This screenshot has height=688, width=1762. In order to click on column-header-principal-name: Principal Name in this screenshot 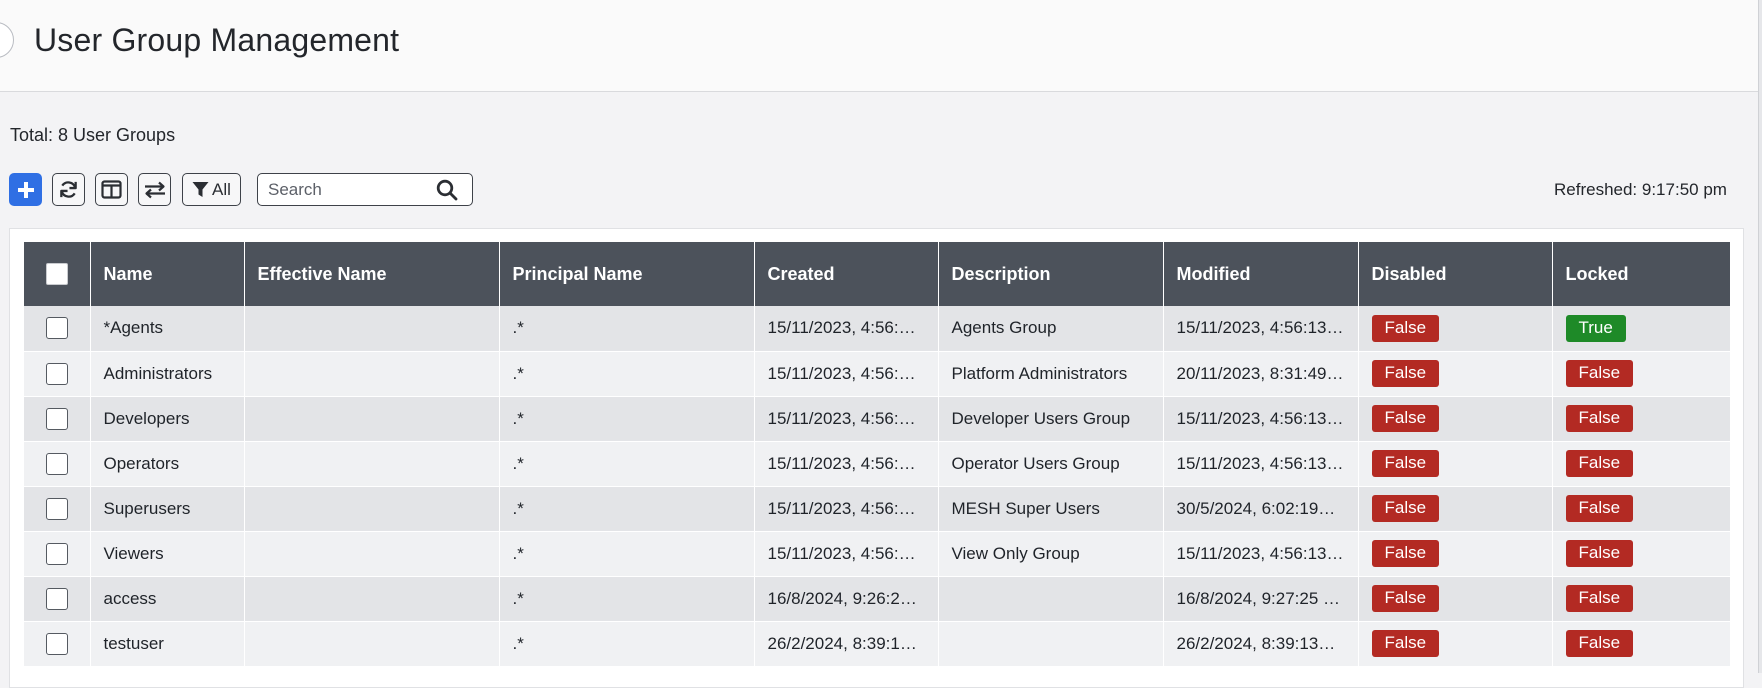, I will do `click(627, 274)`.